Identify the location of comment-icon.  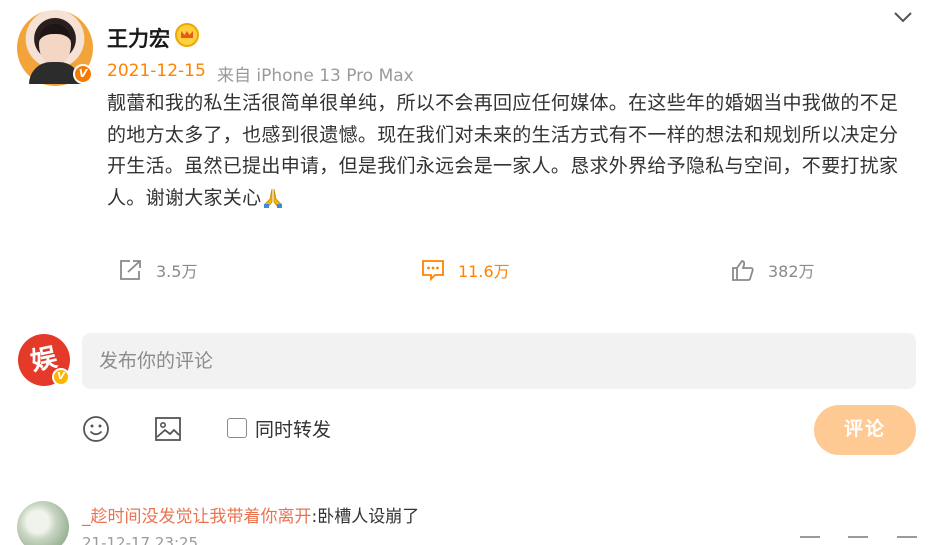
(433, 271).